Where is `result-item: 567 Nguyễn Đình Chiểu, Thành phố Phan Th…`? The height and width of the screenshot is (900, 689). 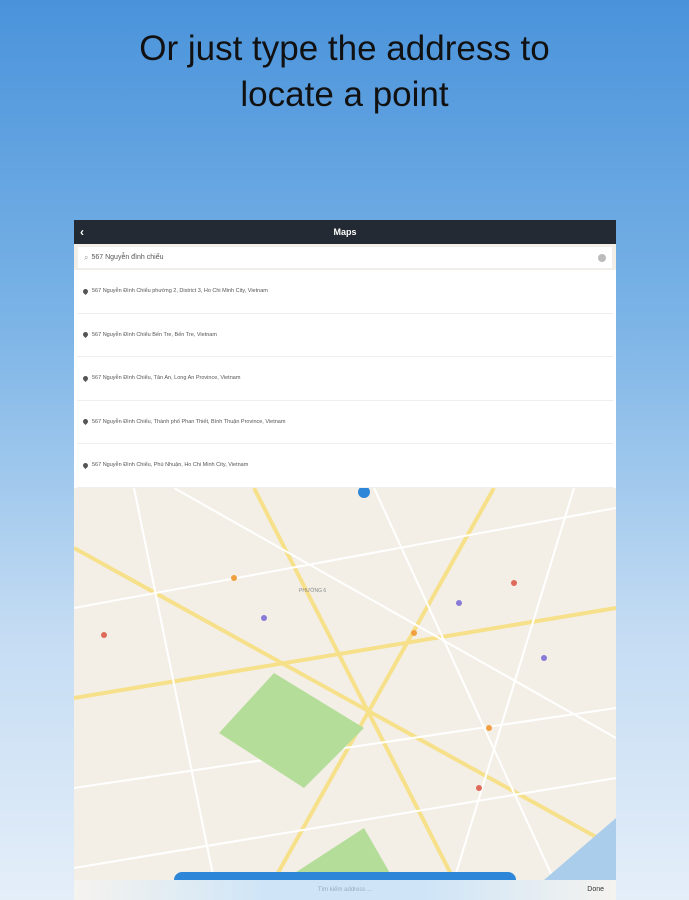 result-item: 567 Nguyễn Đình Chiểu, Thành phố Phan Th… is located at coordinates (345, 422).